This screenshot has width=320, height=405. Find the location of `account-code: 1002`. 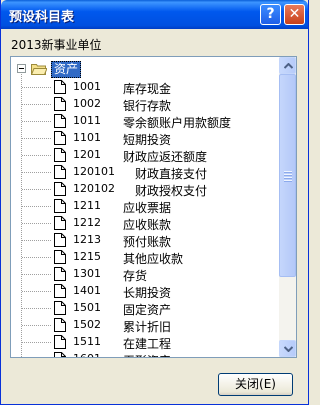

account-code: 1002 is located at coordinates (87, 103).